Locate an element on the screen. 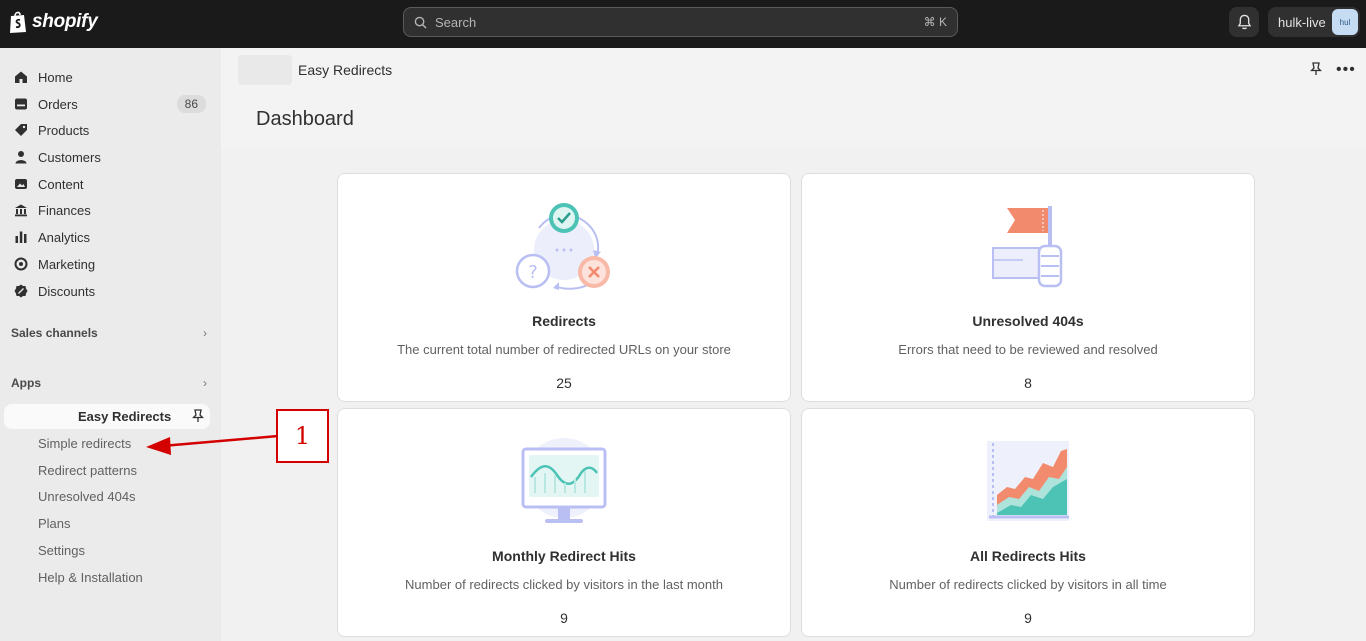  annotation-number-box: 1 is located at coordinates (302, 436).